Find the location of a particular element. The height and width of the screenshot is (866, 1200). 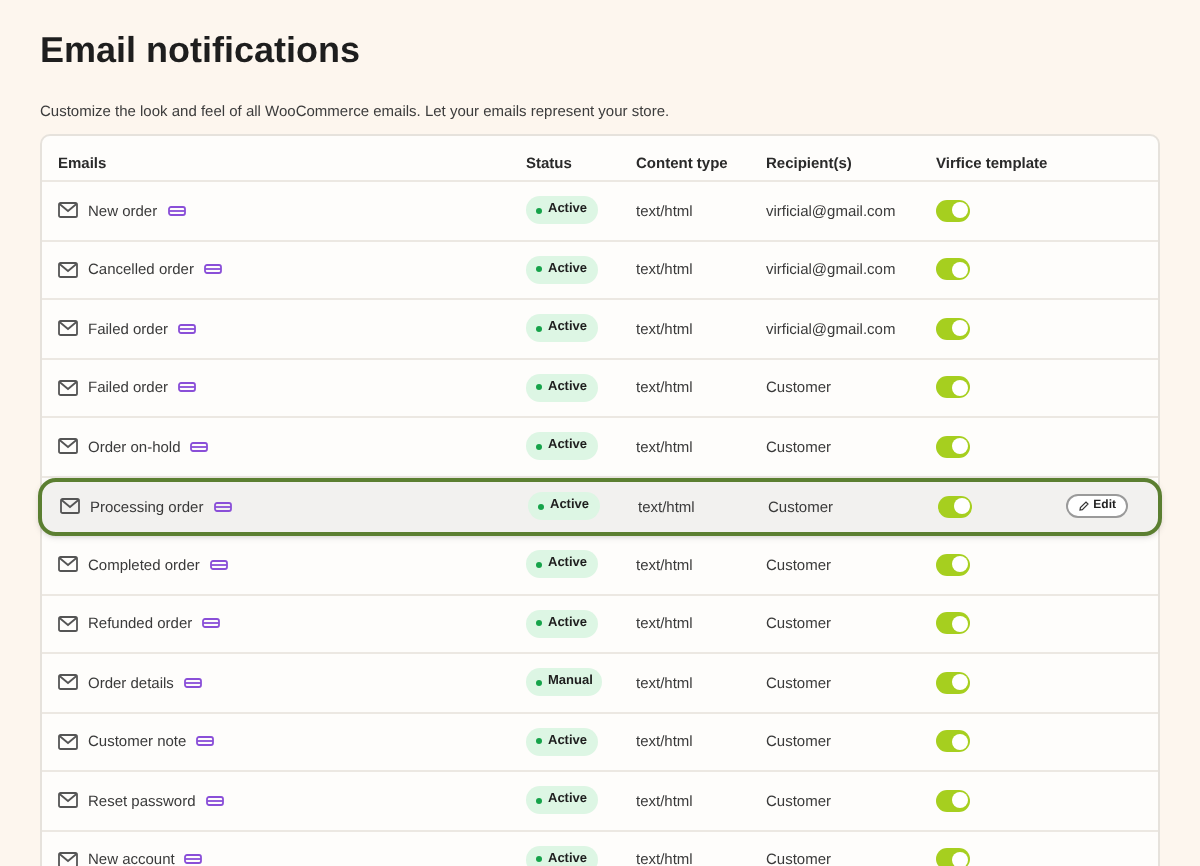

pencil-icon is located at coordinates (1083, 506).